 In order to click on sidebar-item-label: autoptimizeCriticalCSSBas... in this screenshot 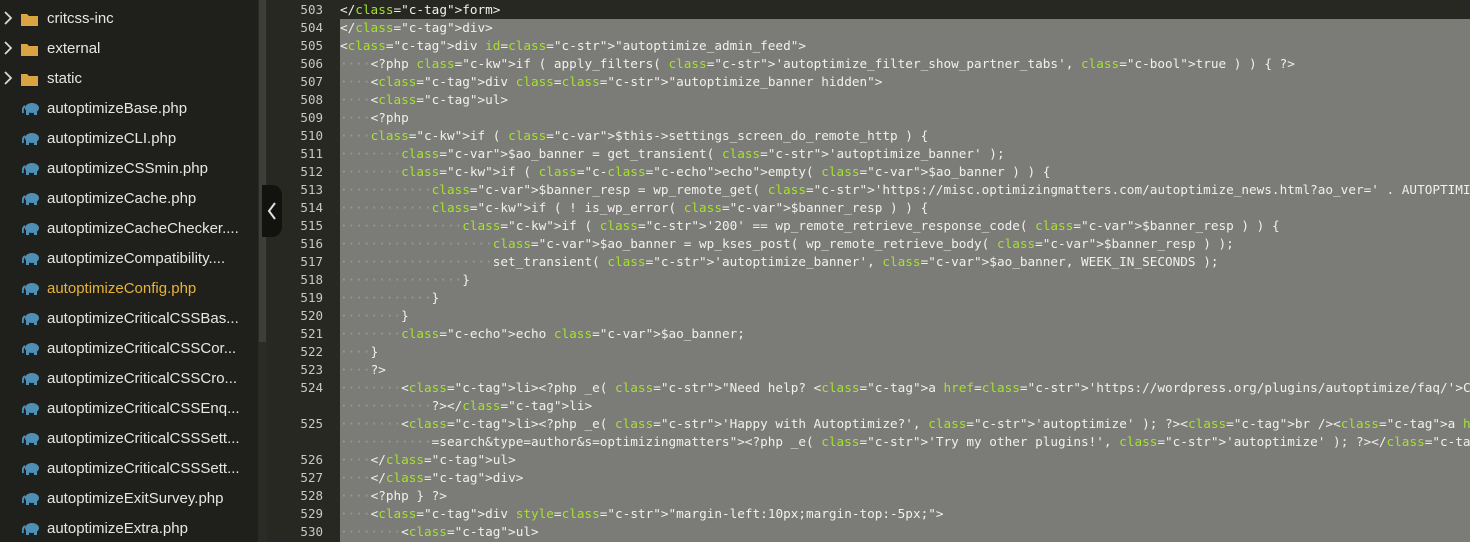, I will do `click(143, 318)`.